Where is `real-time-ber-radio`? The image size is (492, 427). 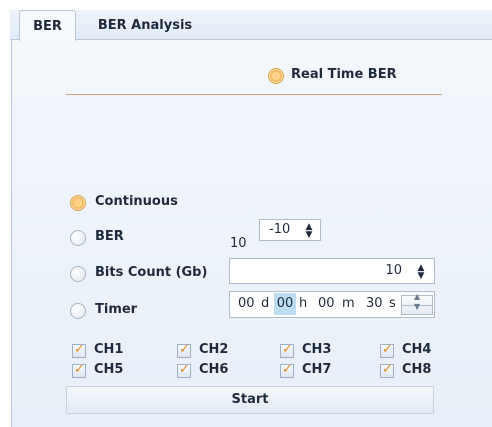 real-time-ber-radio is located at coordinates (276, 76).